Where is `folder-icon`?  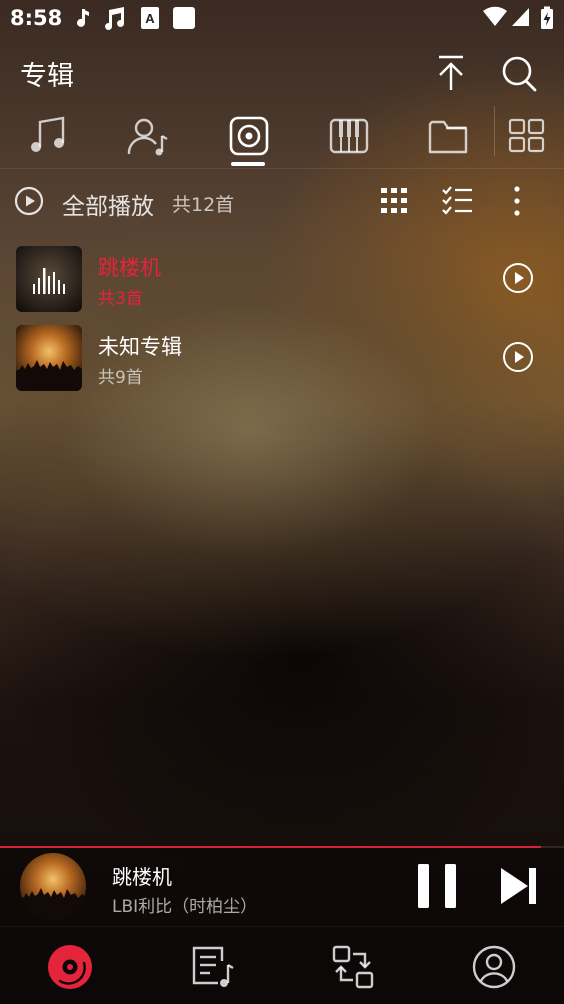
folder-icon is located at coordinates (448, 137).